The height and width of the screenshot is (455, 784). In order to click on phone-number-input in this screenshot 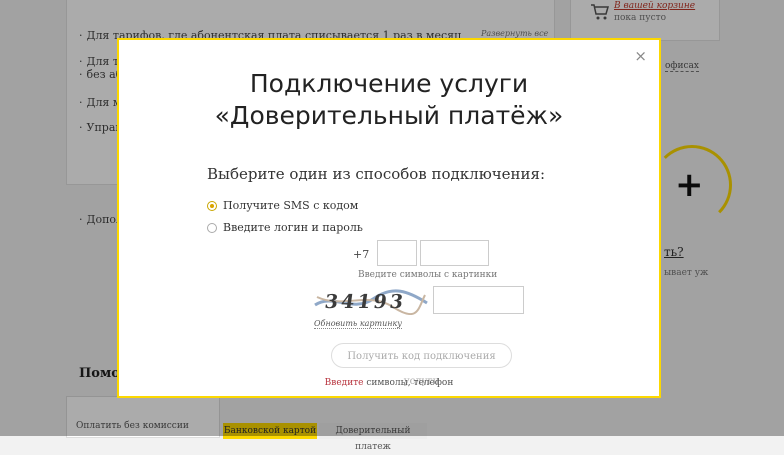, I will do `click(454, 253)`.